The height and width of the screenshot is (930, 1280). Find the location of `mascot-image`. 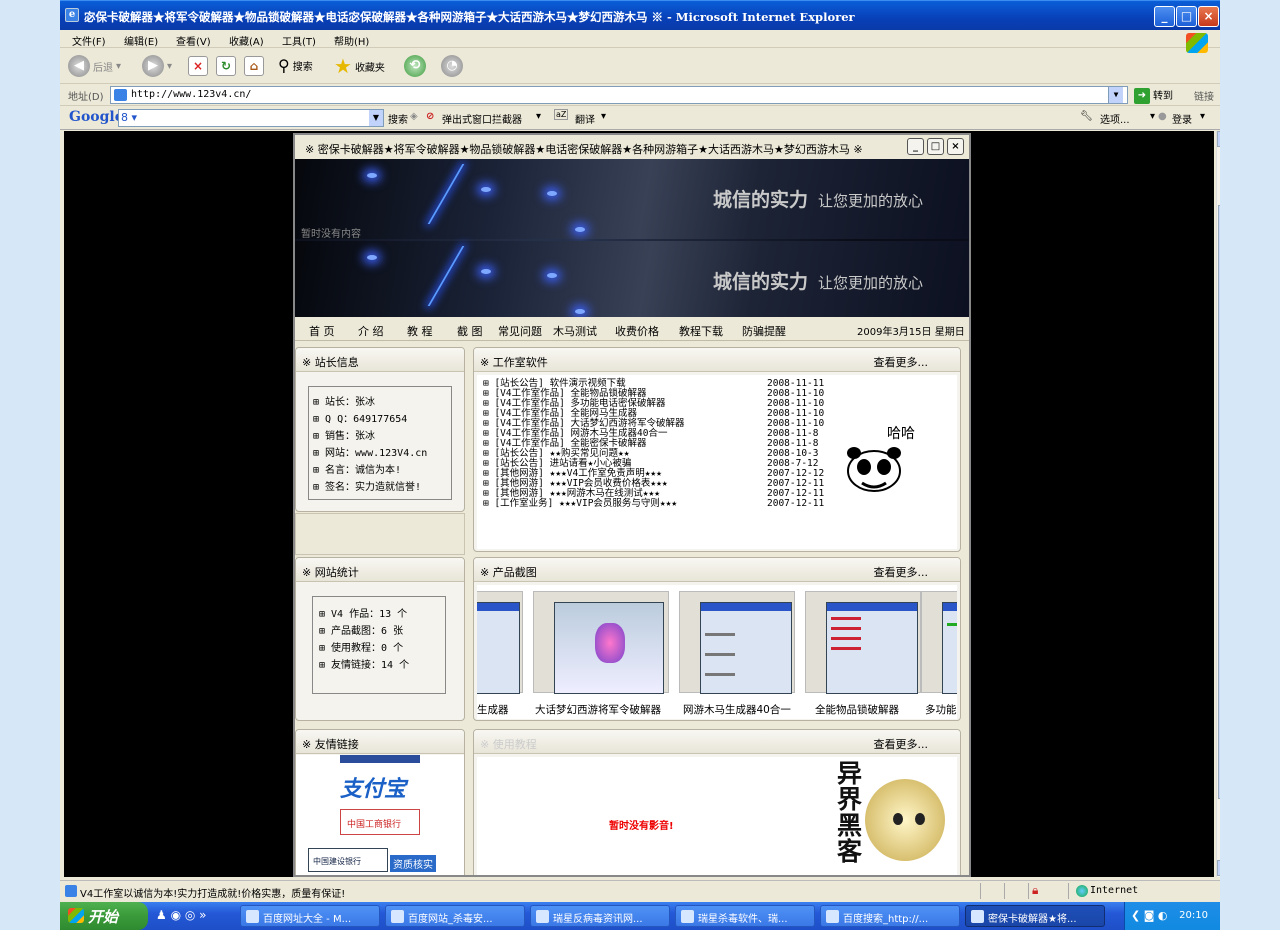

mascot-image is located at coordinates (905, 820).